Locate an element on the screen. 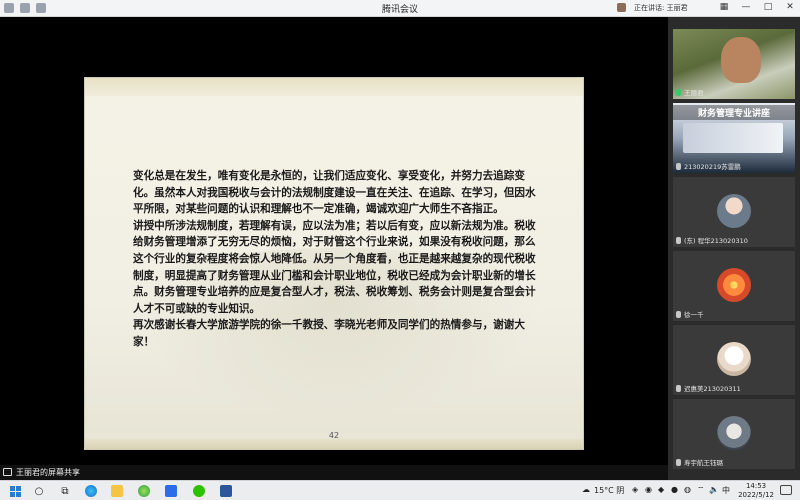 The image size is (800, 500). video-banner-text: 财务管理专业讲座 is located at coordinates (734, 112).